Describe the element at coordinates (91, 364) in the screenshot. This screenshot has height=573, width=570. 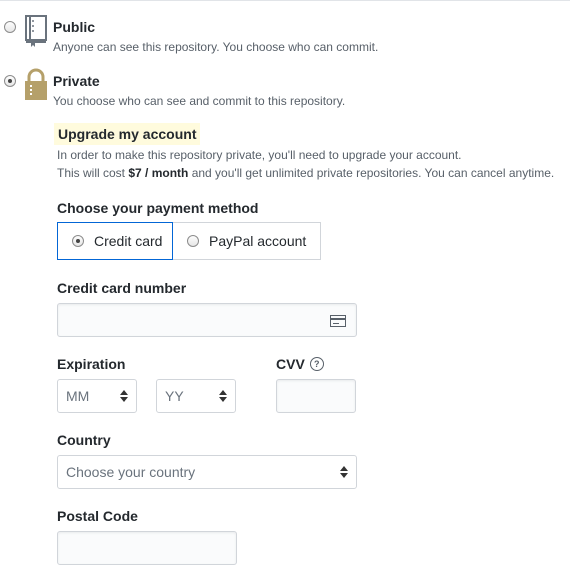
I see `expiration-label: Expiration` at that location.